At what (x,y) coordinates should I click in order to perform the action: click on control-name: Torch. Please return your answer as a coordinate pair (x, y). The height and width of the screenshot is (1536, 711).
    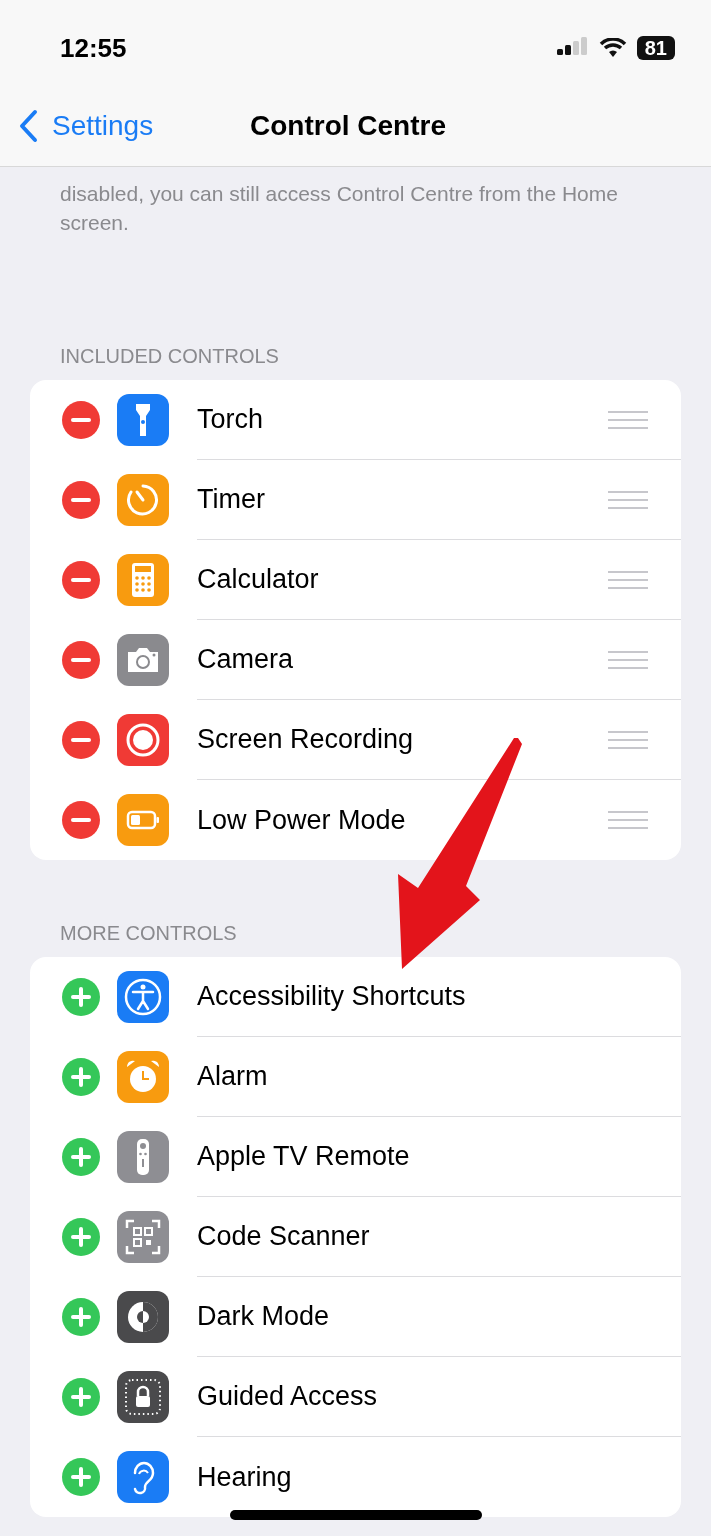
    Looking at the image, I should click on (230, 419).